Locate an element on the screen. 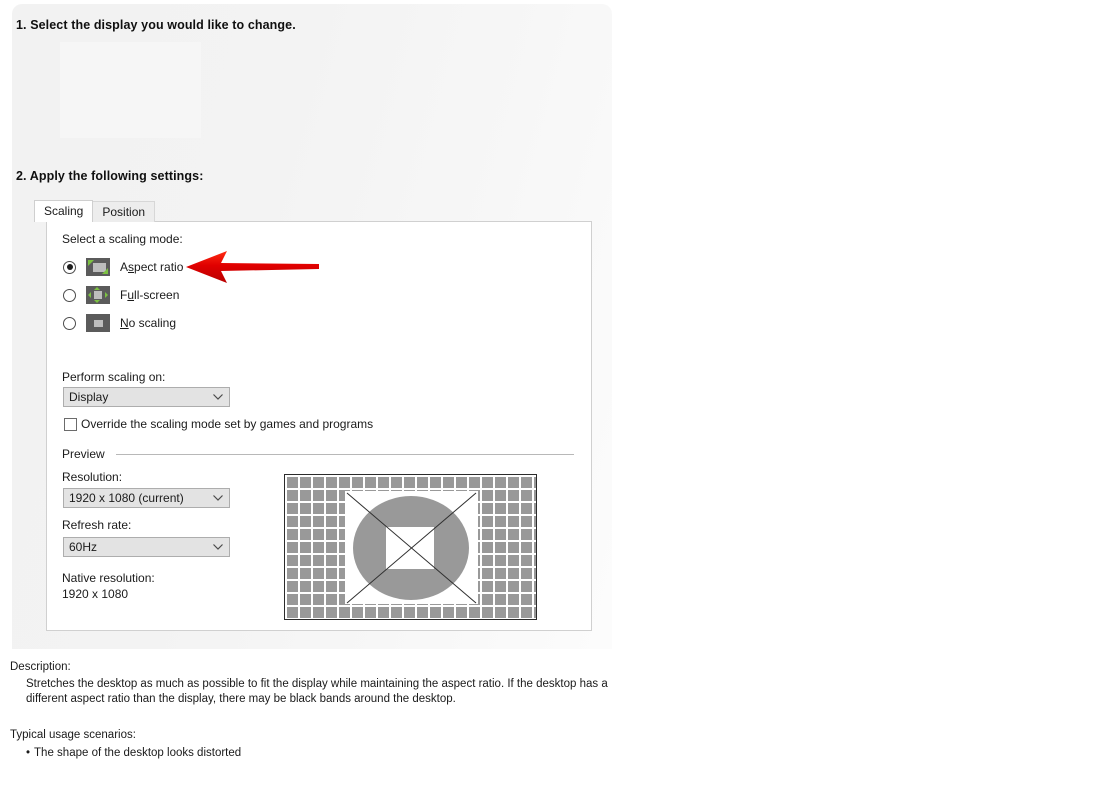  preview-group-label: Preview is located at coordinates (86, 454).